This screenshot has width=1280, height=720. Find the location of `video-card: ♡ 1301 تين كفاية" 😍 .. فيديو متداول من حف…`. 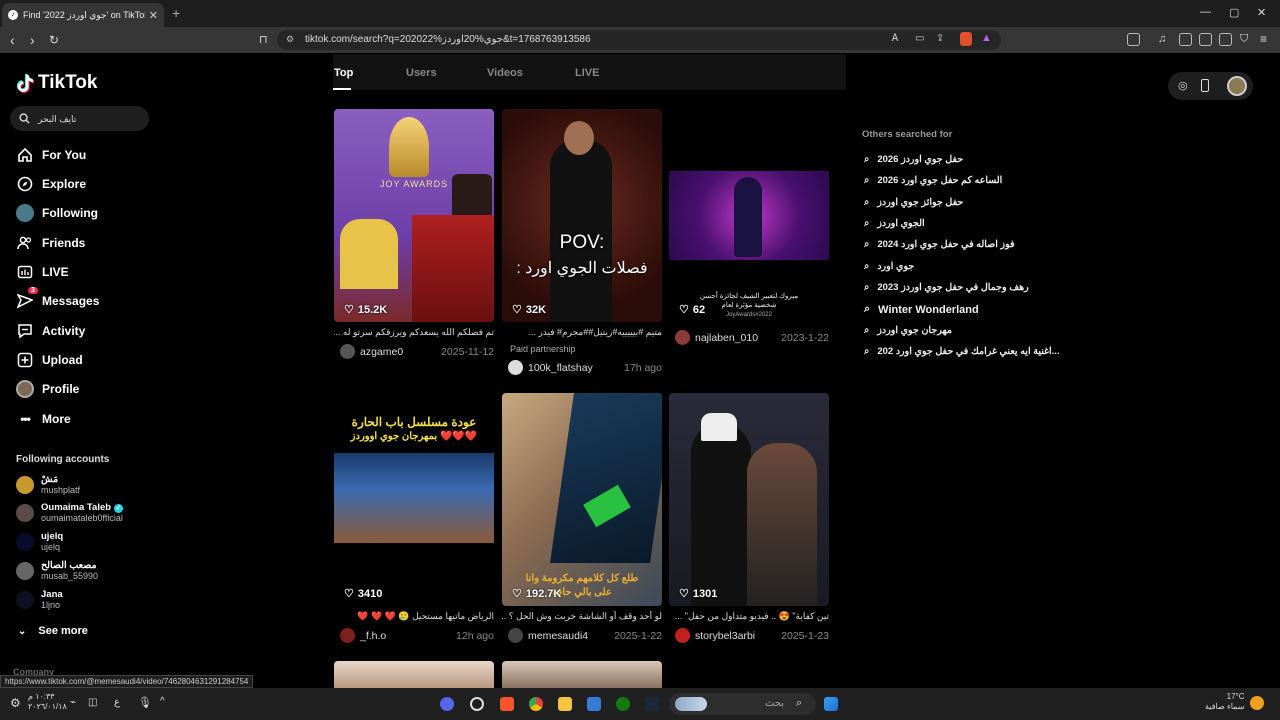

video-card: ♡ 1301 تين كفاية" 😍 .. فيديو متداول من حف… is located at coordinates (749, 519).